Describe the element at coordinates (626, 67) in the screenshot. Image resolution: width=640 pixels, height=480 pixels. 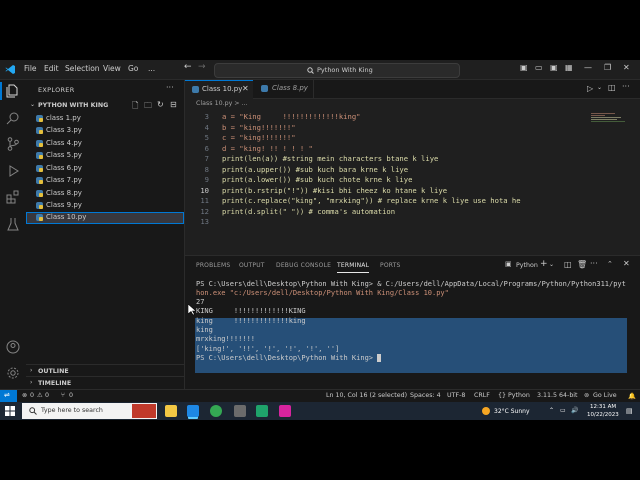
I see `close-window-icon: ✕` at that location.